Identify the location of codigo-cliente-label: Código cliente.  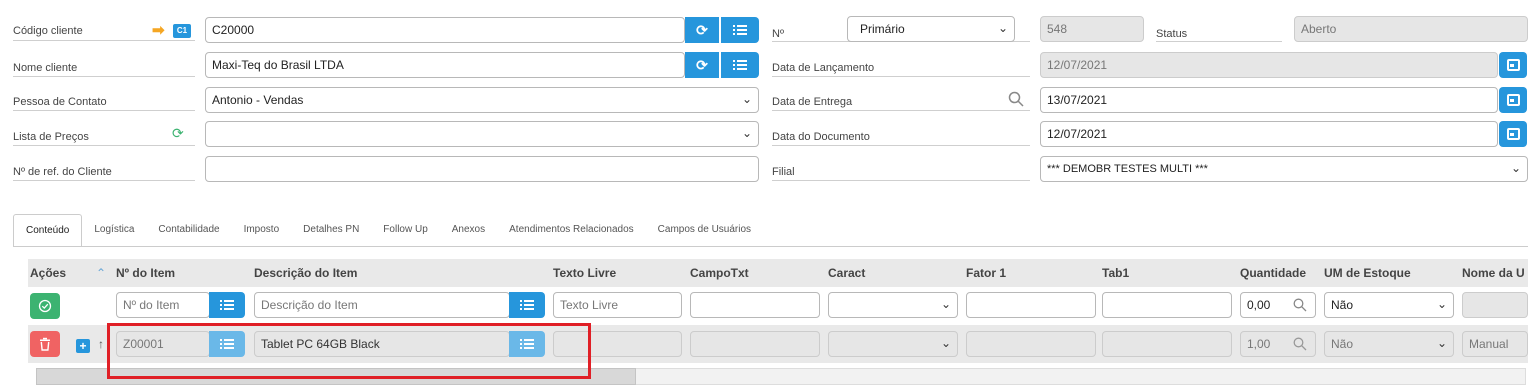
(48, 31).